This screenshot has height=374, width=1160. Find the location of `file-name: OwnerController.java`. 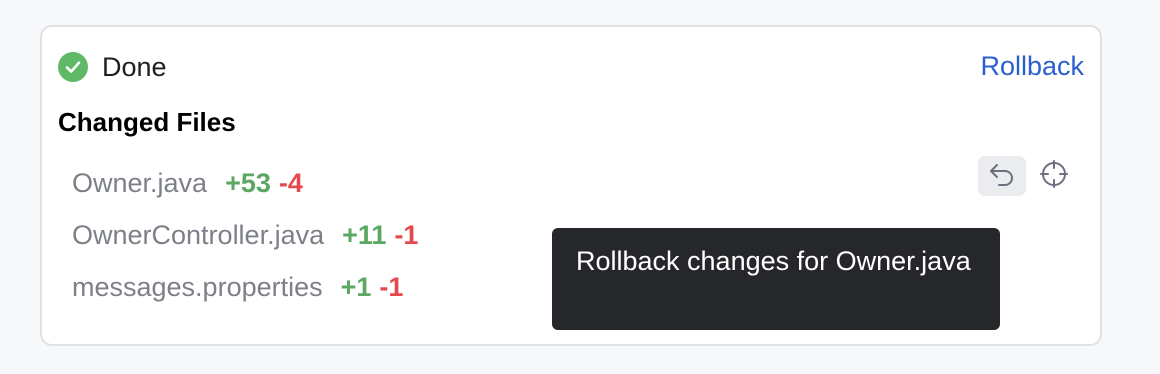

file-name: OwnerController.java is located at coordinates (198, 235).